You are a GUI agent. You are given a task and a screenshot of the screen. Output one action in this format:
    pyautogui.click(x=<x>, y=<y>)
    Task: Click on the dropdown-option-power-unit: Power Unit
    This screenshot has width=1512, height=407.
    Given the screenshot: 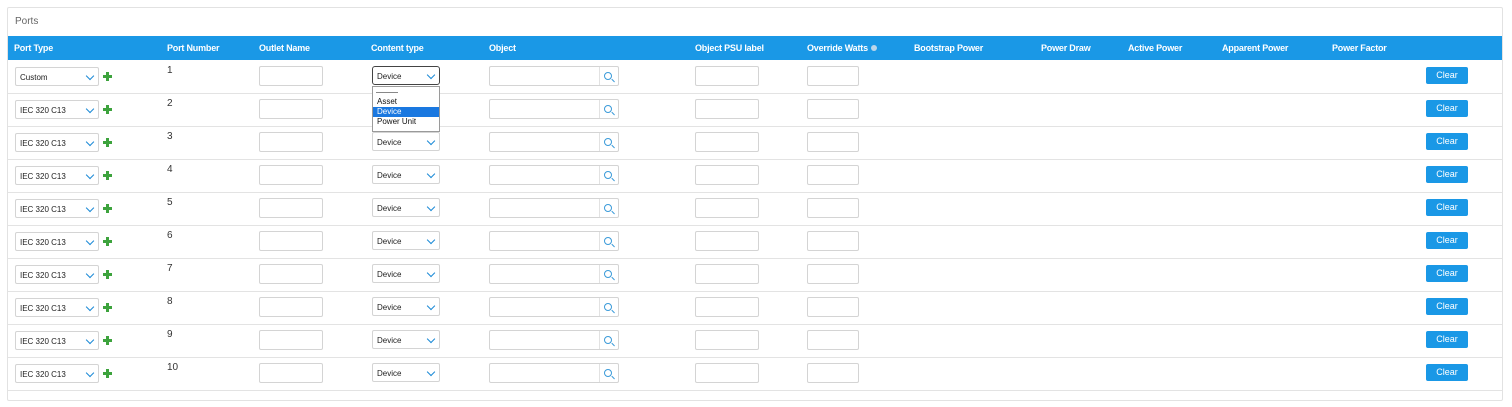 What is the action you would take?
    pyautogui.click(x=406, y=122)
    